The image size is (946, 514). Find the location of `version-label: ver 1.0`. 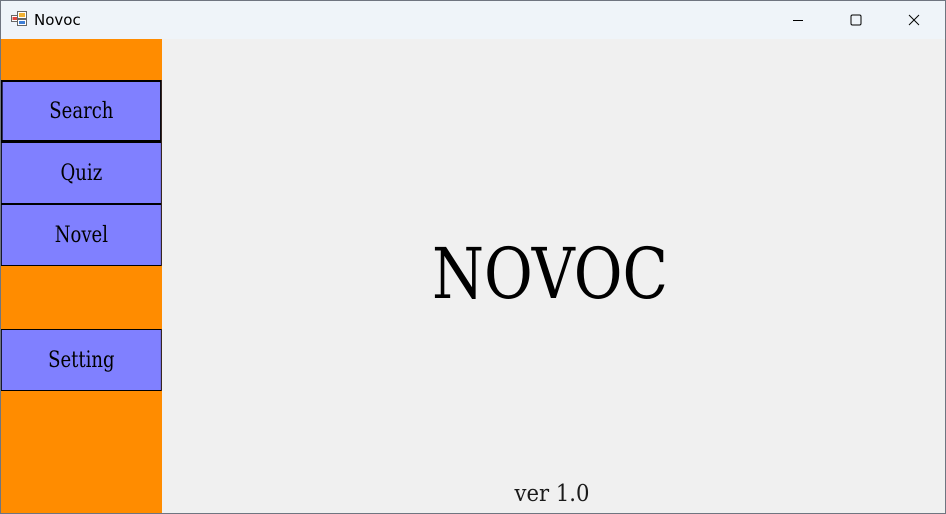

version-label: ver 1.0 is located at coordinates (552, 494).